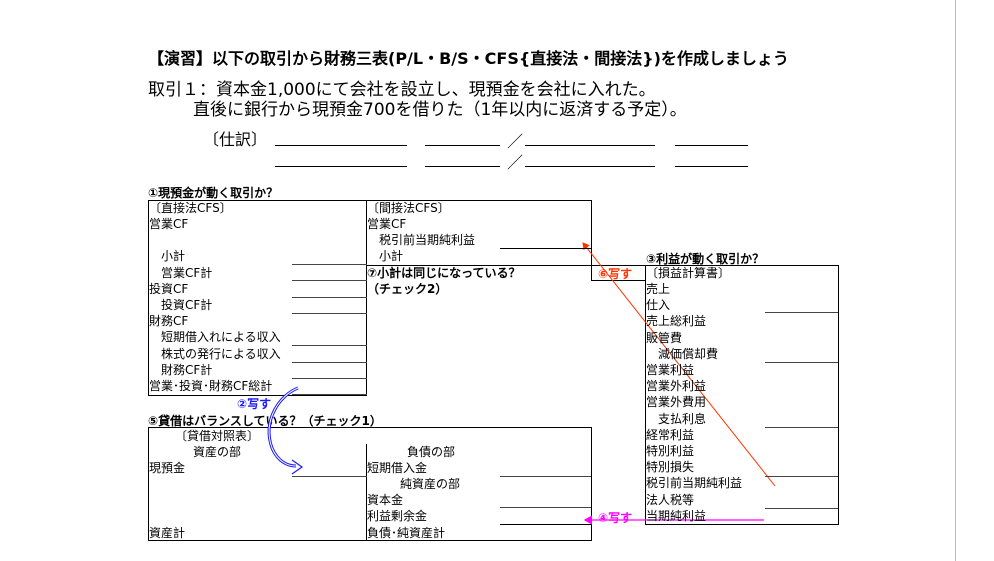  What do you see at coordinates (676, 321) in the screenshot?
I see `pl-row: 売上総利益` at bounding box center [676, 321].